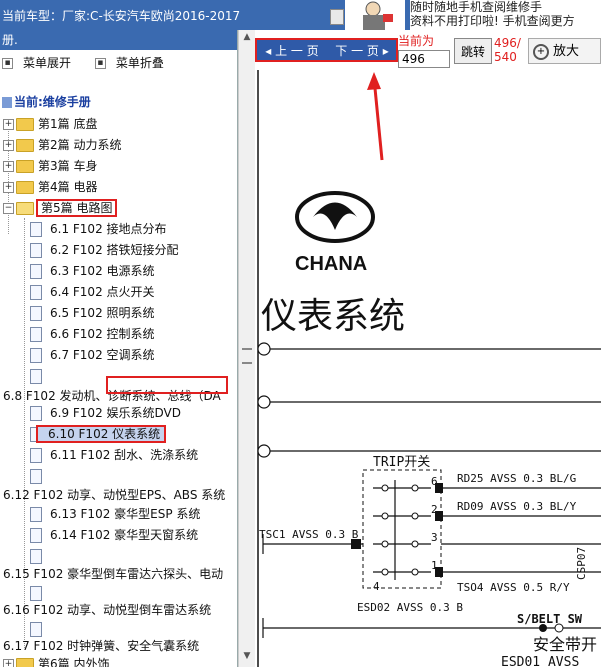 The image size is (601, 667). Describe the element at coordinates (50, 187) in the screenshot. I see `tree-chapter-4: + 第4篇 电器` at that location.